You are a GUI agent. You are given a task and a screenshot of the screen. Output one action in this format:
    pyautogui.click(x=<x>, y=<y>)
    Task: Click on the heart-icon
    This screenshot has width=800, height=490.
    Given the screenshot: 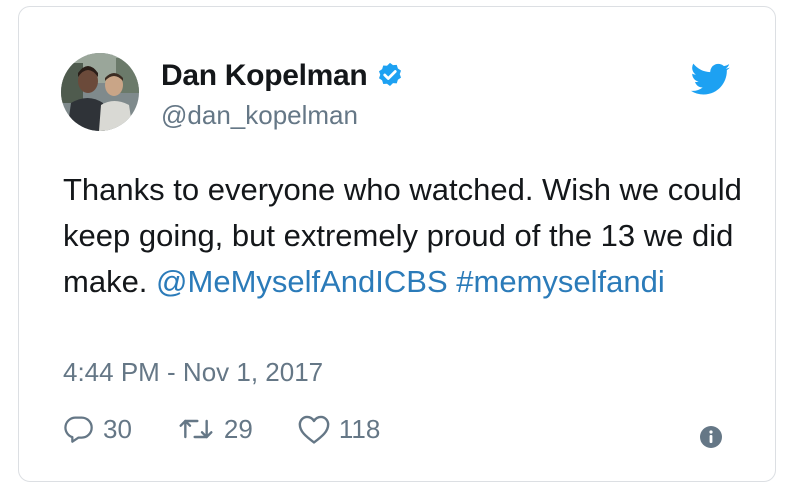 What is the action you would take?
    pyautogui.click(x=314, y=429)
    